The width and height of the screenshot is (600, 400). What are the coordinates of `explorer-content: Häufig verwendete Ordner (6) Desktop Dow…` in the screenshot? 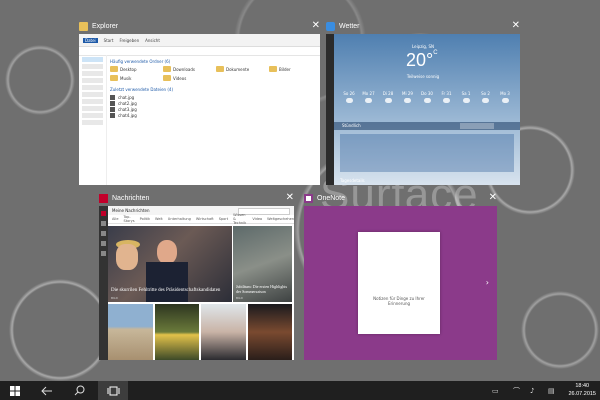 It's located at (213, 121).